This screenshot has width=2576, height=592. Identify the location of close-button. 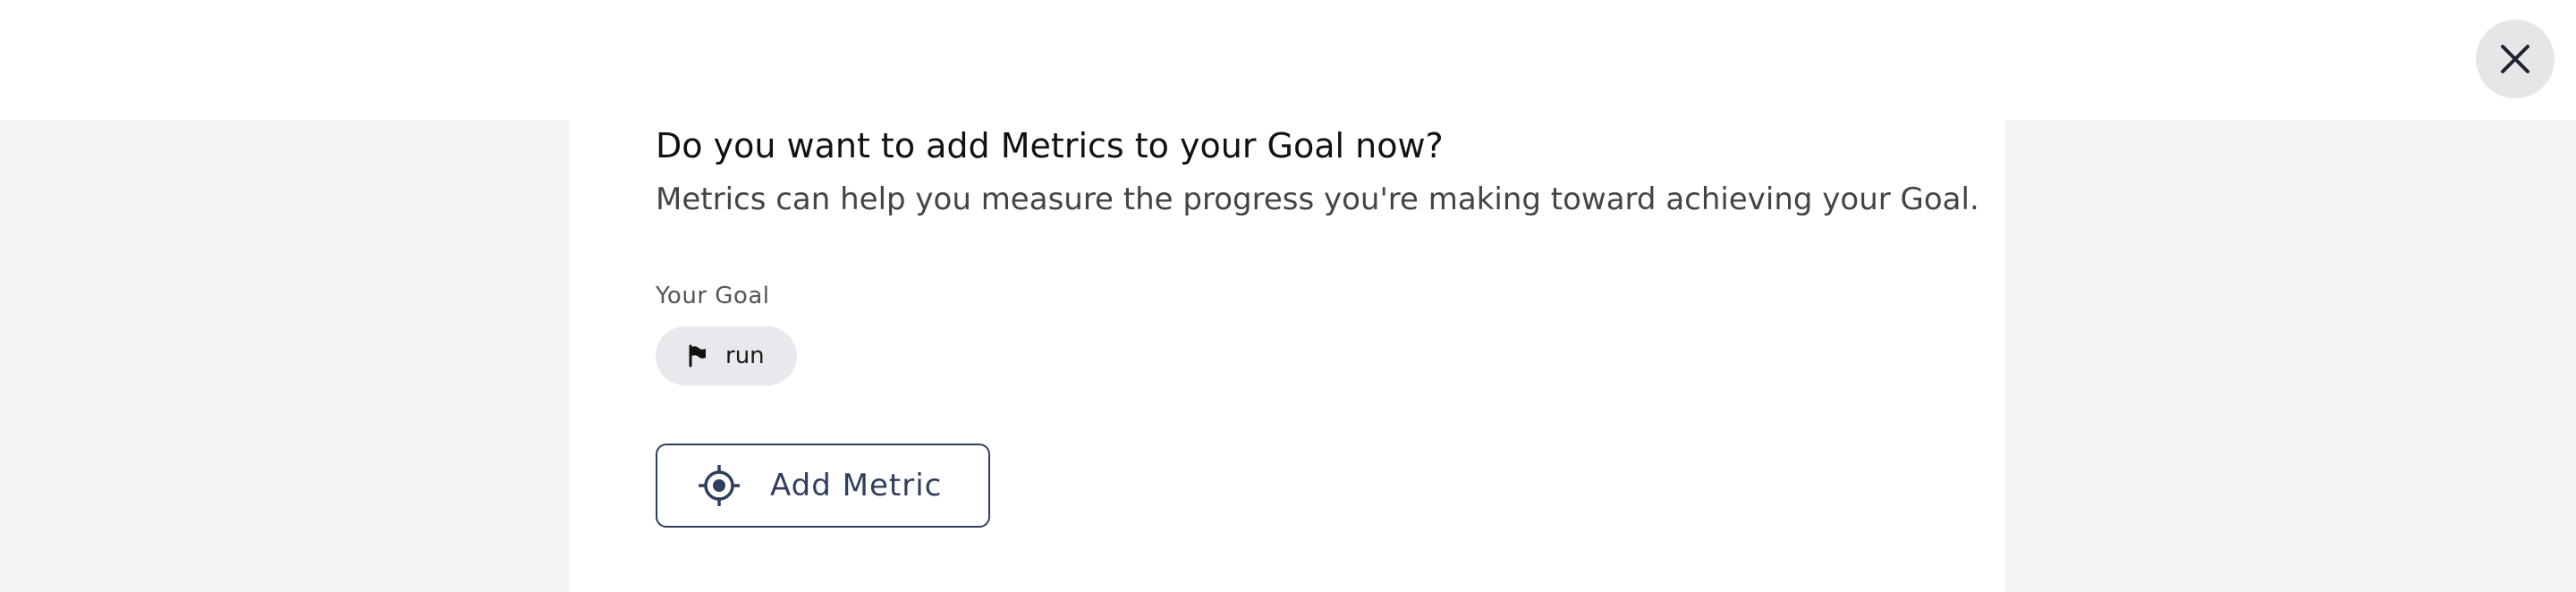
(2515, 59).